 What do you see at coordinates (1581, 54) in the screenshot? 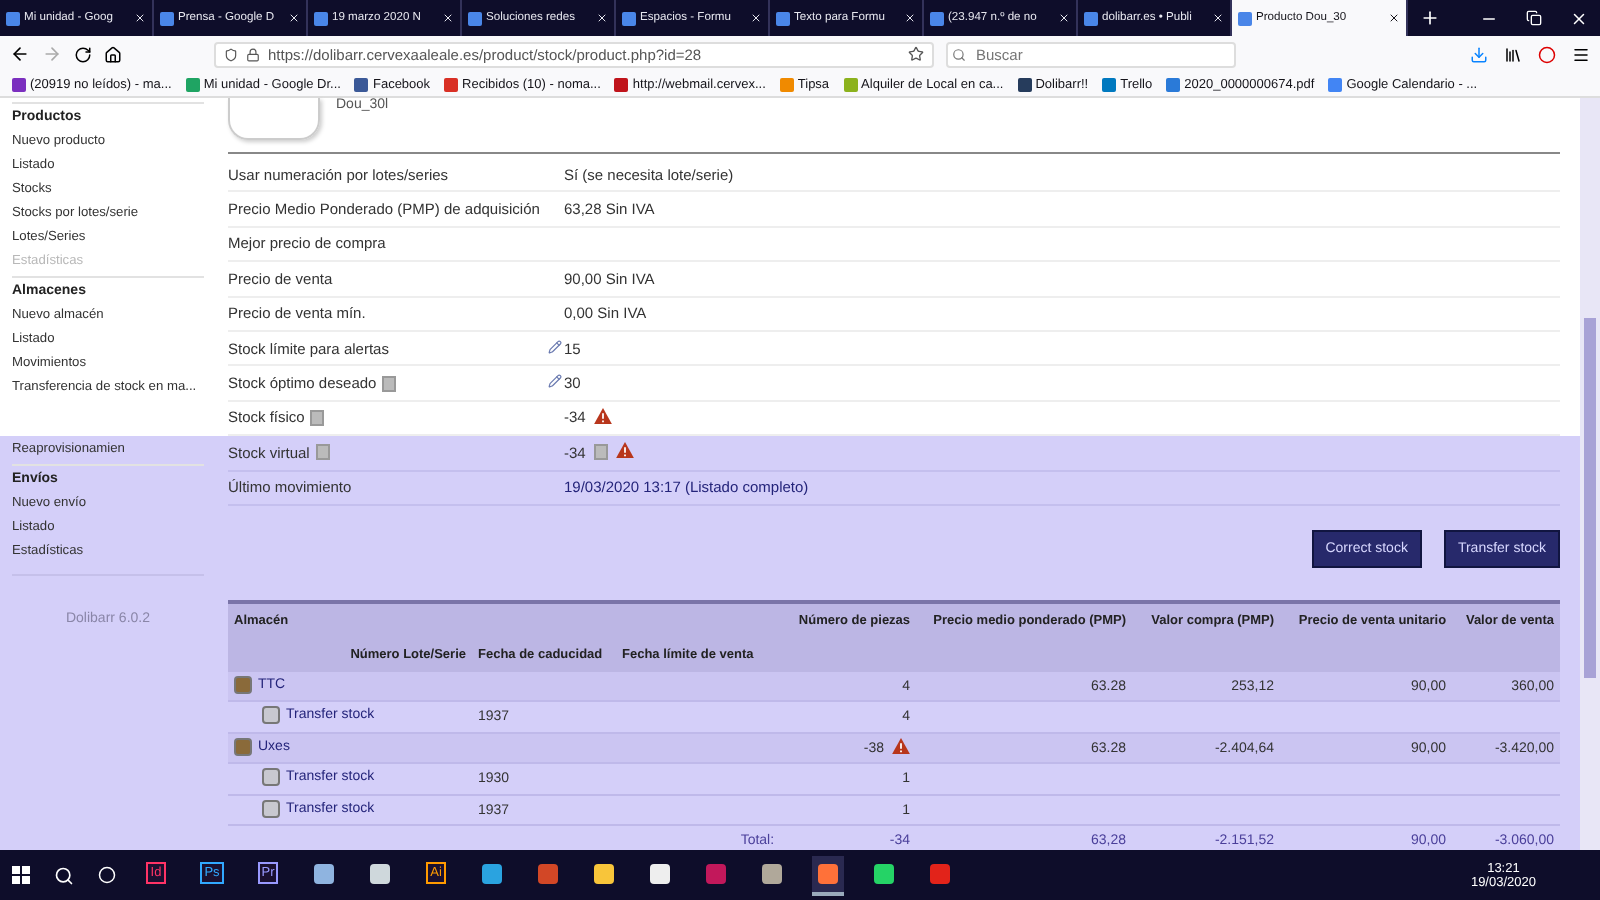
I see `menu-icon` at bounding box center [1581, 54].